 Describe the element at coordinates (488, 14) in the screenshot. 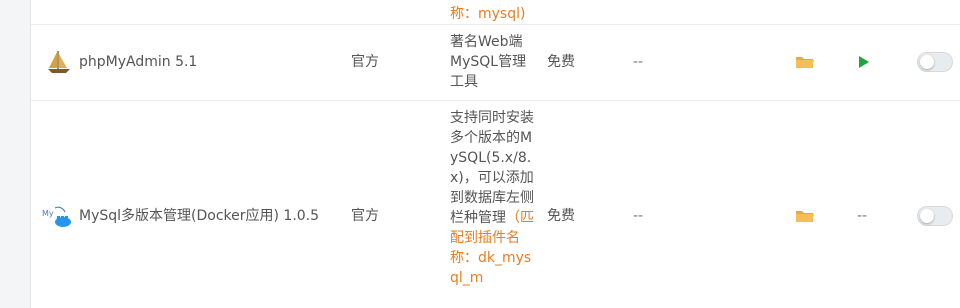

I see `plugin-description-highlight: 称：mysql)` at that location.